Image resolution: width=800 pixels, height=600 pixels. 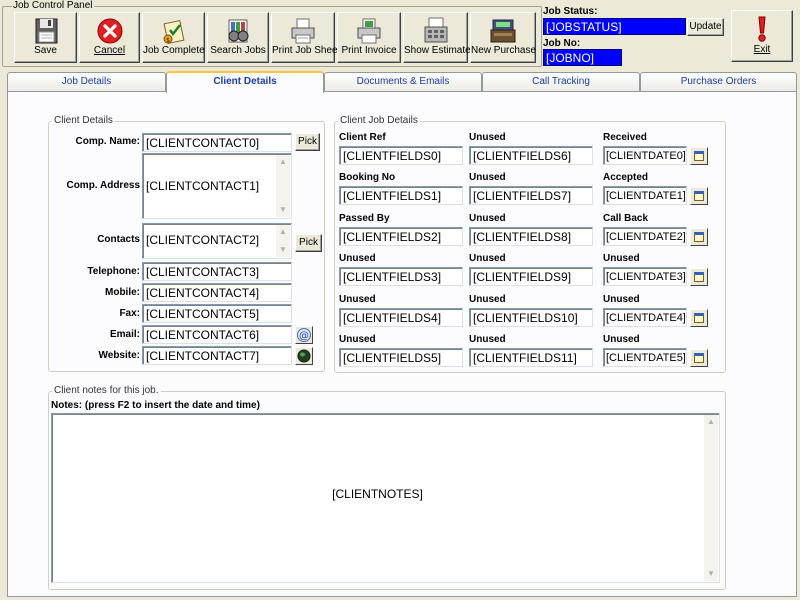 What do you see at coordinates (217, 292) in the screenshot?
I see `mobile-field: [CLIENTCONTACT4]` at bounding box center [217, 292].